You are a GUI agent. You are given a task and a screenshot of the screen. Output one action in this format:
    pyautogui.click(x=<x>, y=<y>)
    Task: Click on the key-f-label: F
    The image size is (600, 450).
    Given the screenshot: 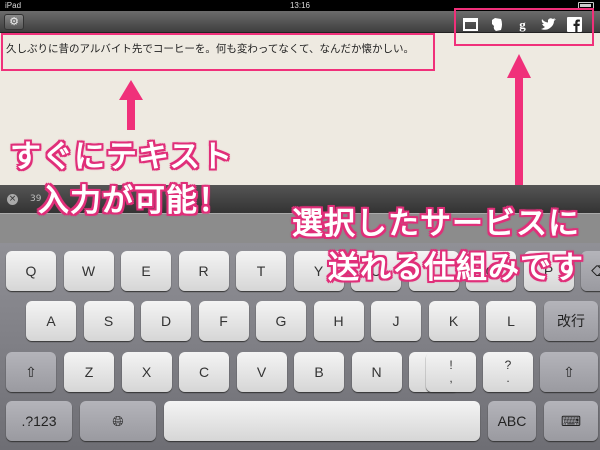 What is the action you would take?
    pyautogui.click(x=223, y=321)
    